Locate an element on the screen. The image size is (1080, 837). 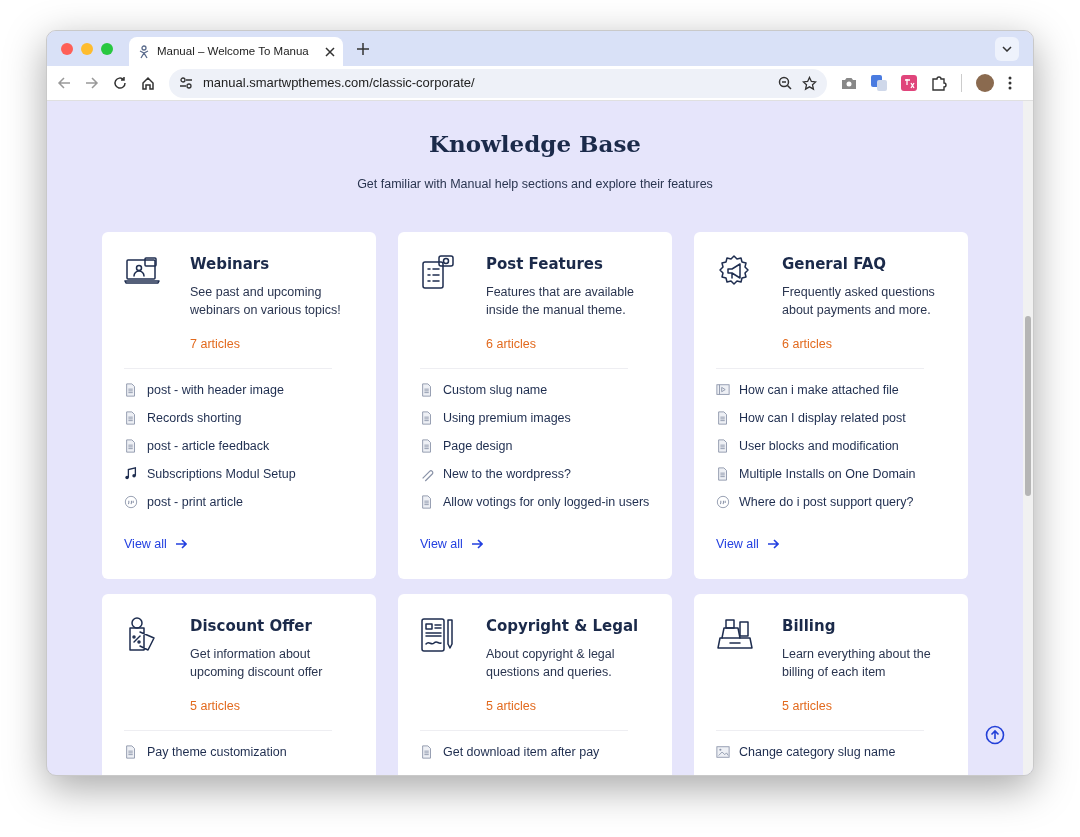
article-link: Get download item after pay is located at coordinates (521, 752).